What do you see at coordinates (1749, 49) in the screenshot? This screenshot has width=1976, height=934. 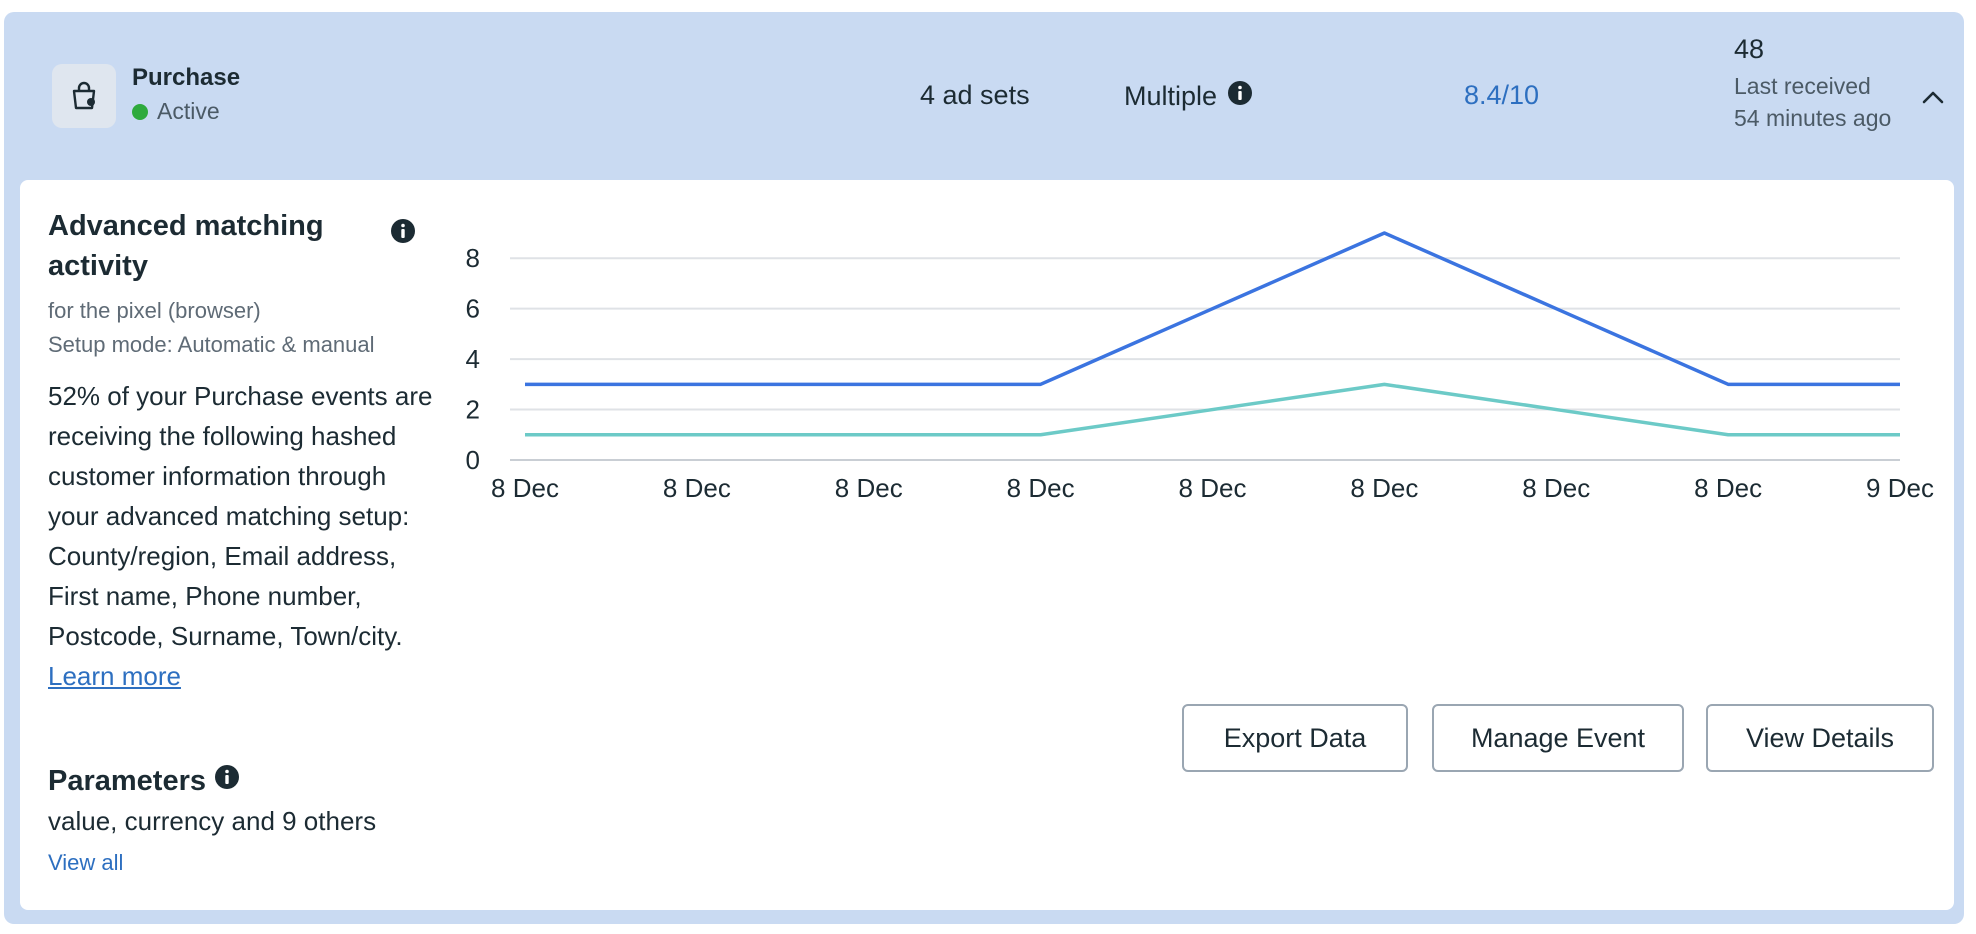 I see `event-count: 48` at bounding box center [1749, 49].